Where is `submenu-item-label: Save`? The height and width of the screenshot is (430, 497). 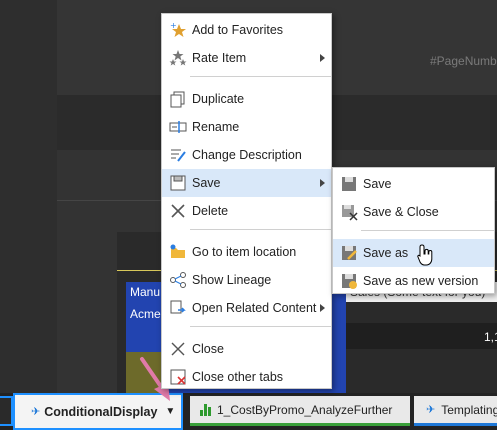 submenu-item-label: Save is located at coordinates (377, 184).